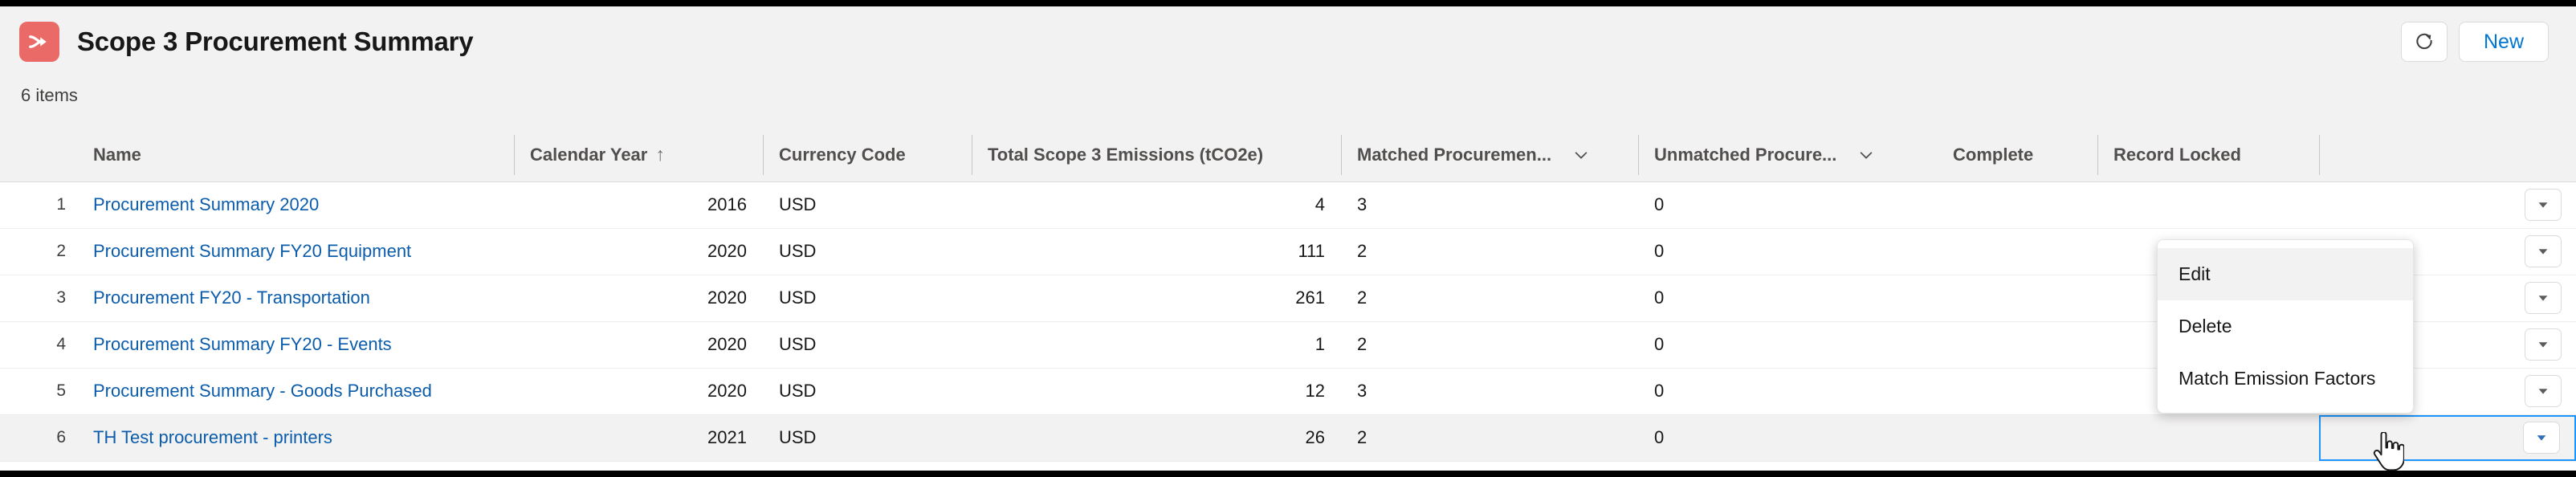 Image resolution: width=2576 pixels, height=477 pixels. I want to click on column-header-name-label: Name, so click(117, 154).